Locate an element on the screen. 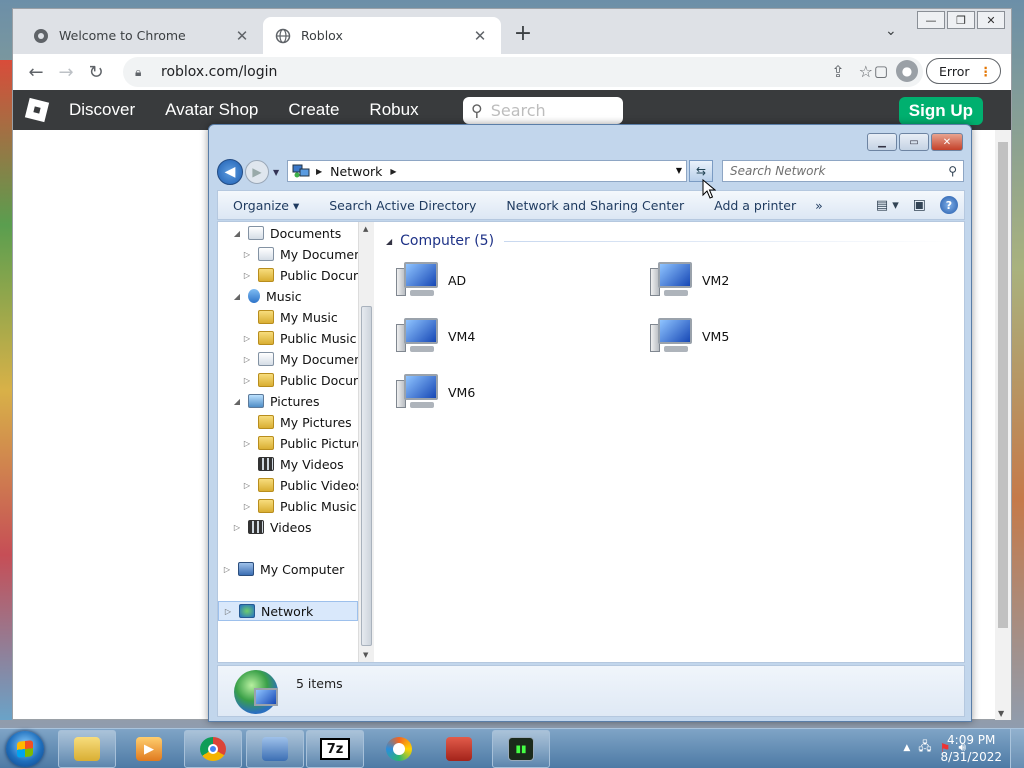 The image size is (1024, 768). minimize-button: — is located at coordinates (931, 20).